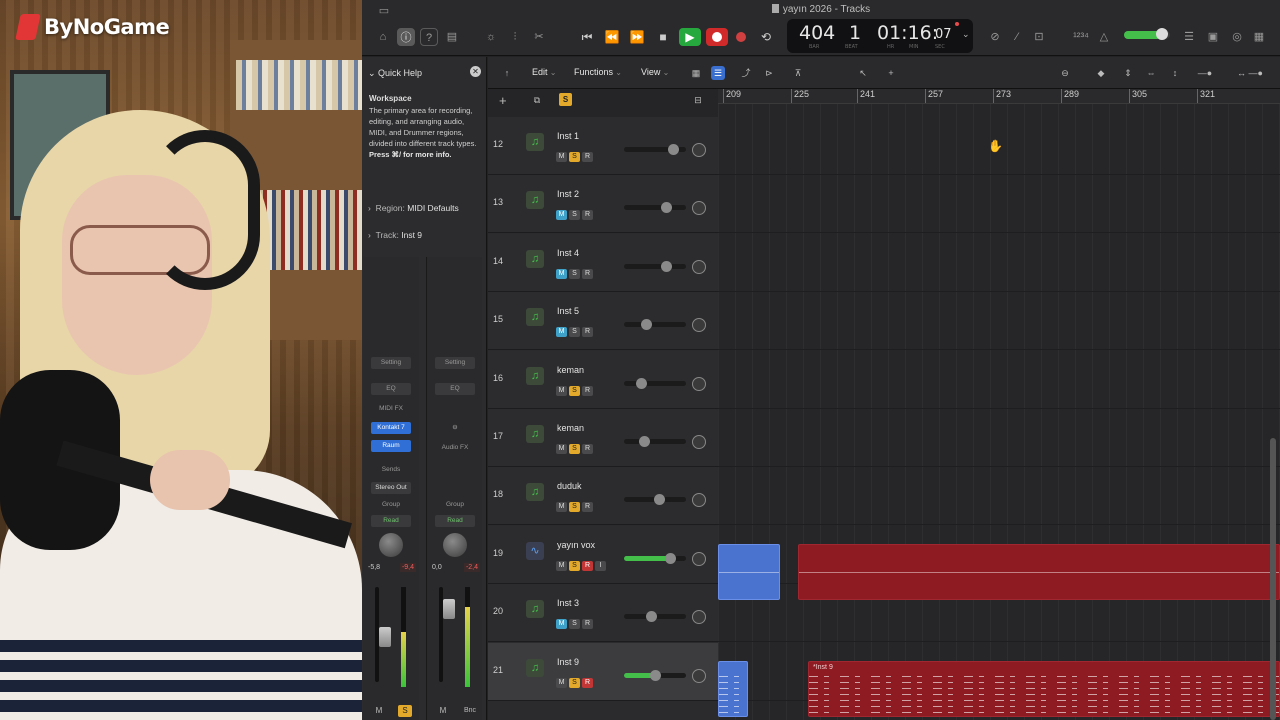  What do you see at coordinates (455, 521) in the screenshot?
I see `strip2-automation-button: Read` at bounding box center [455, 521].